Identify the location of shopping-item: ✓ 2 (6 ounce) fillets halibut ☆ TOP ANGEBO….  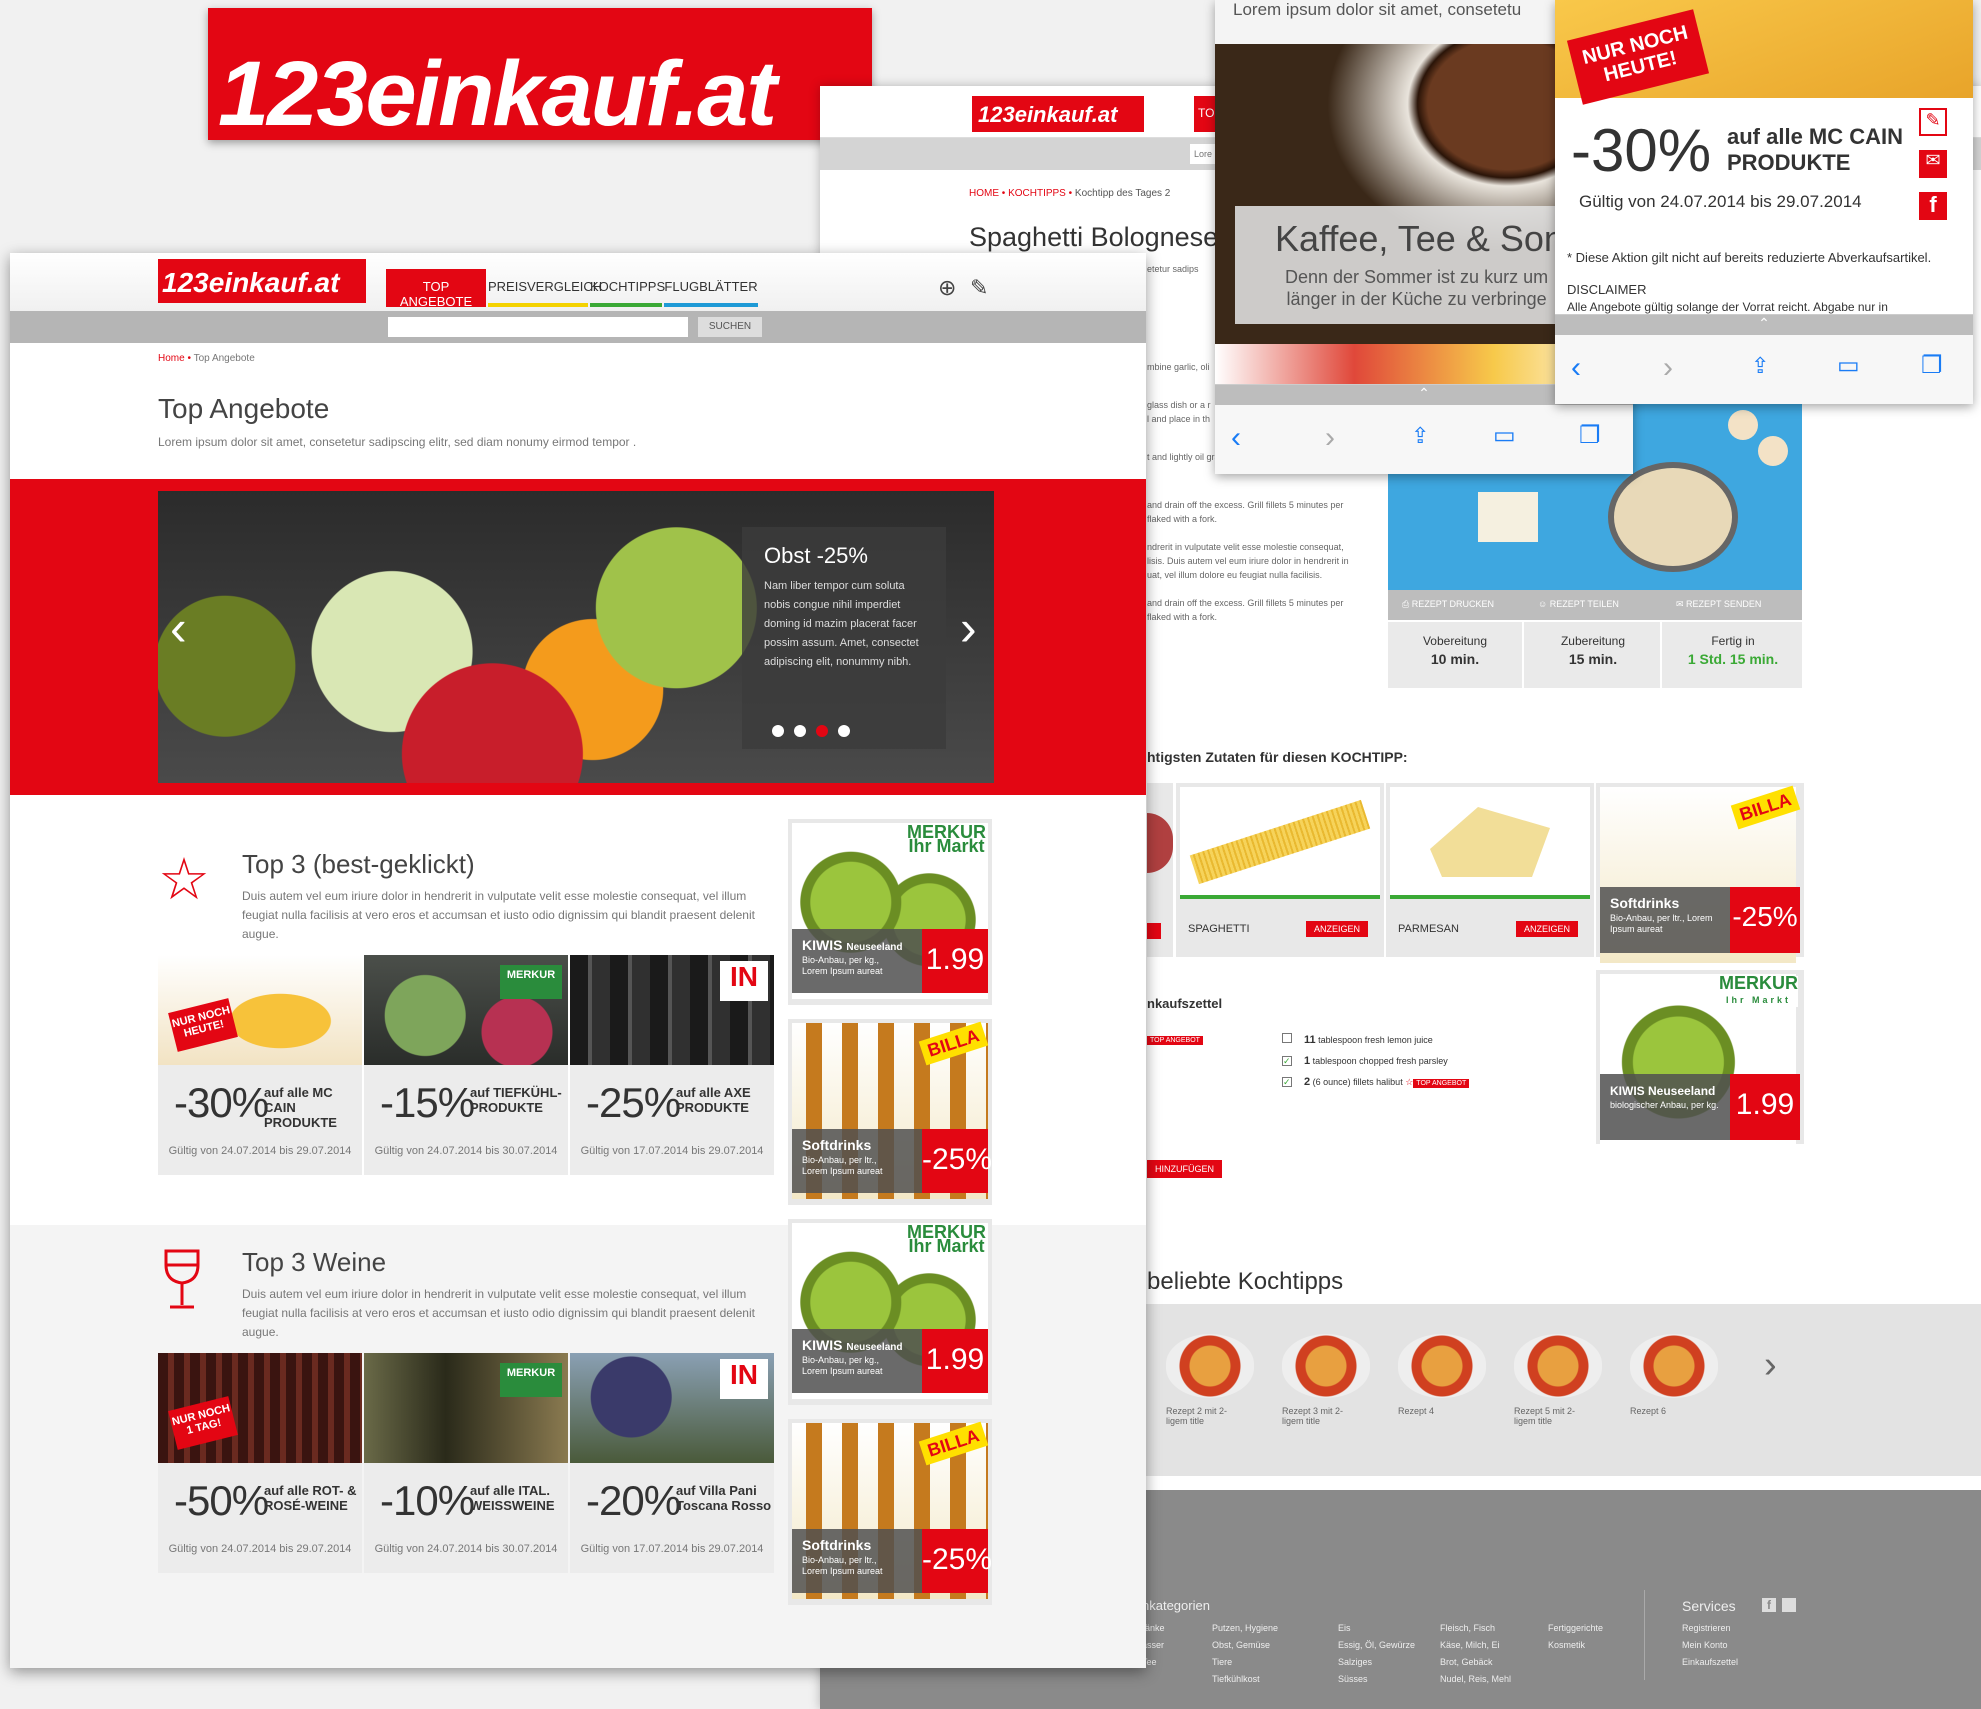
(1376, 1083).